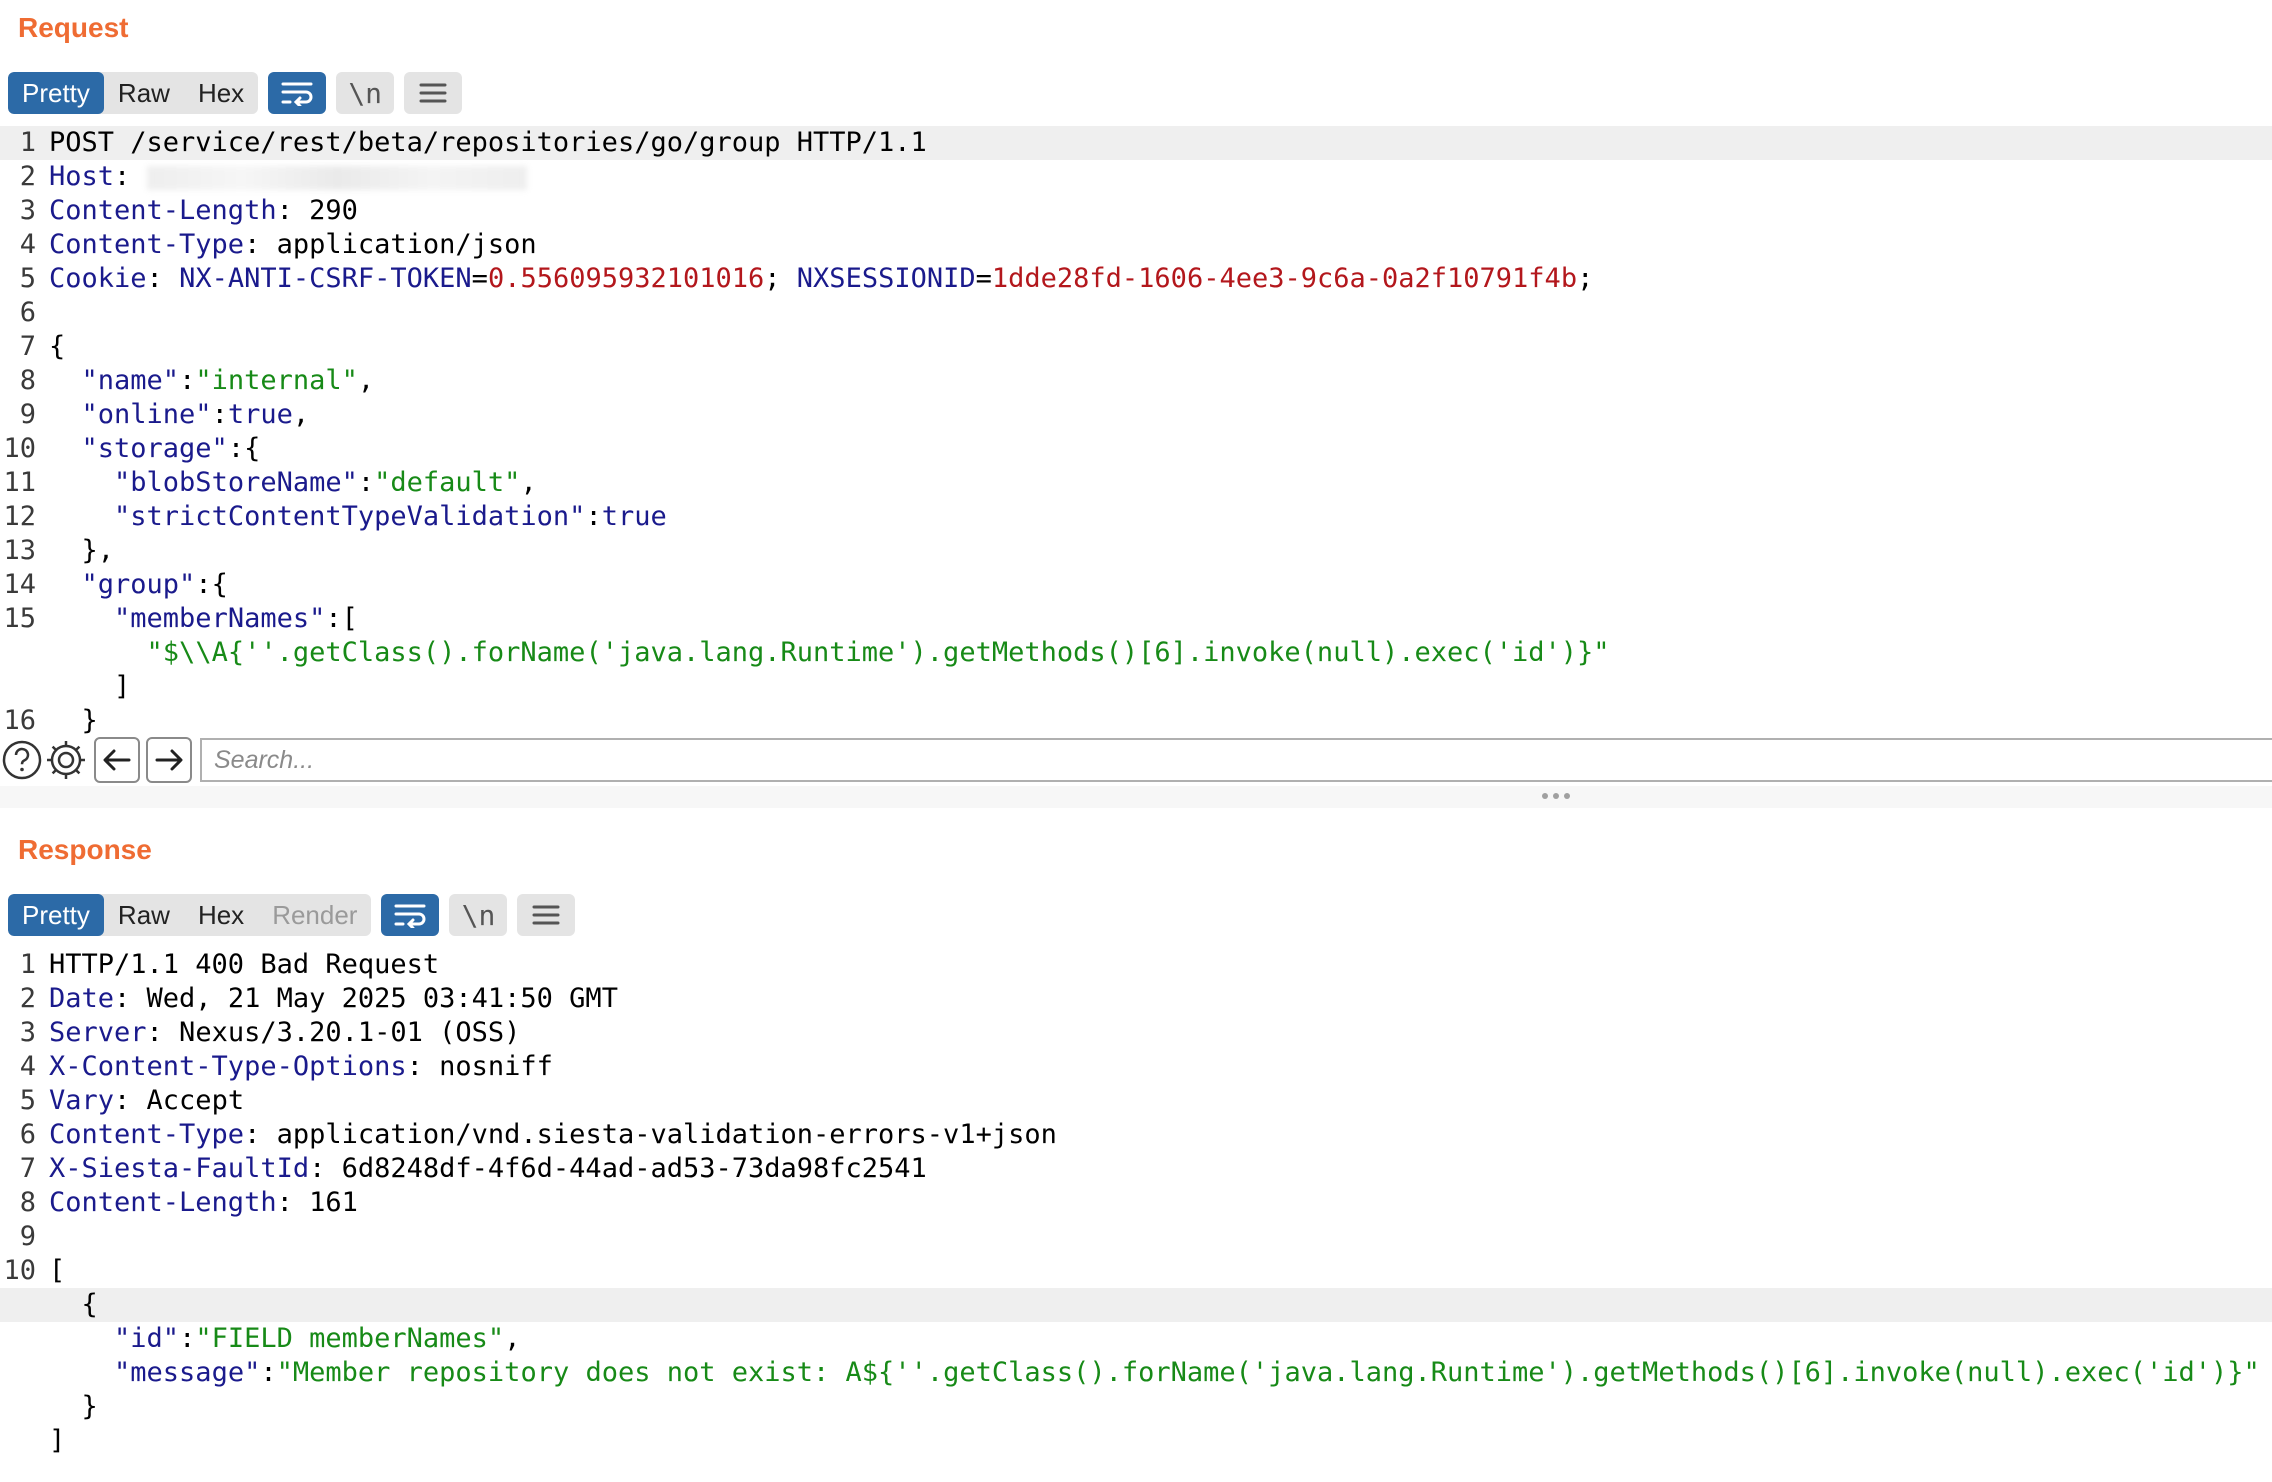  Describe the element at coordinates (117, 760) in the screenshot. I see `previous-match-button` at that location.